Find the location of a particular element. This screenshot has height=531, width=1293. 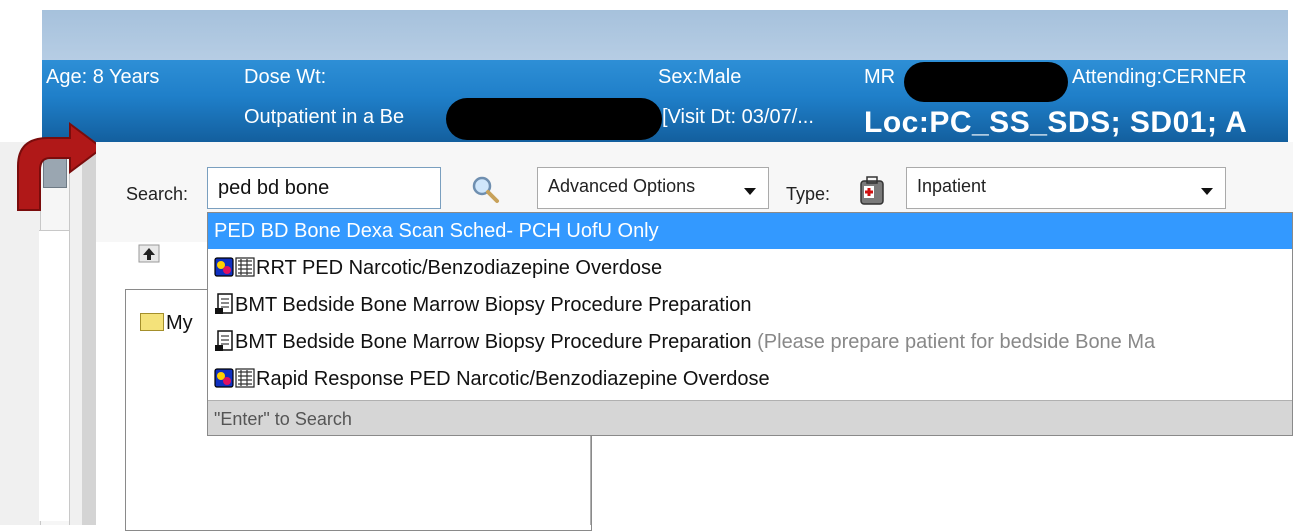

banner-top-strip is located at coordinates (665, 35).